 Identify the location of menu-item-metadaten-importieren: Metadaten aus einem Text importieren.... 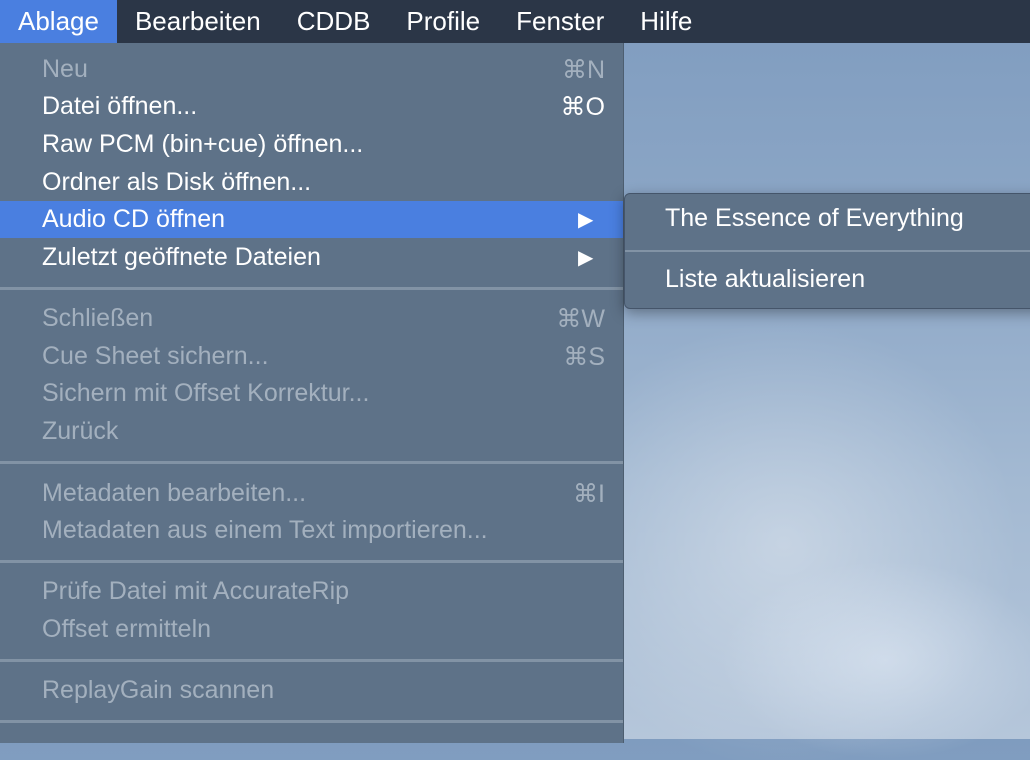
(311, 530).